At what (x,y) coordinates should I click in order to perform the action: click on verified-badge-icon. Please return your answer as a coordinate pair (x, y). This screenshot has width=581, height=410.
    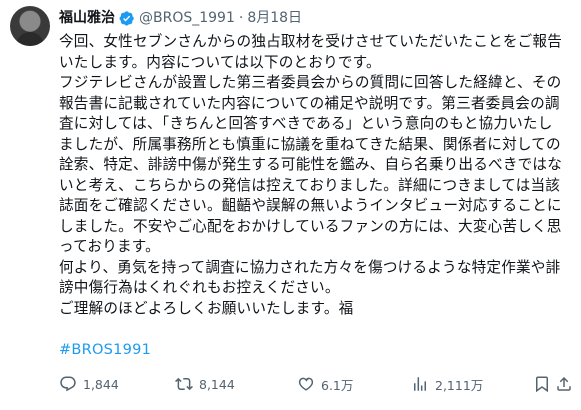
    Looking at the image, I should click on (126, 18).